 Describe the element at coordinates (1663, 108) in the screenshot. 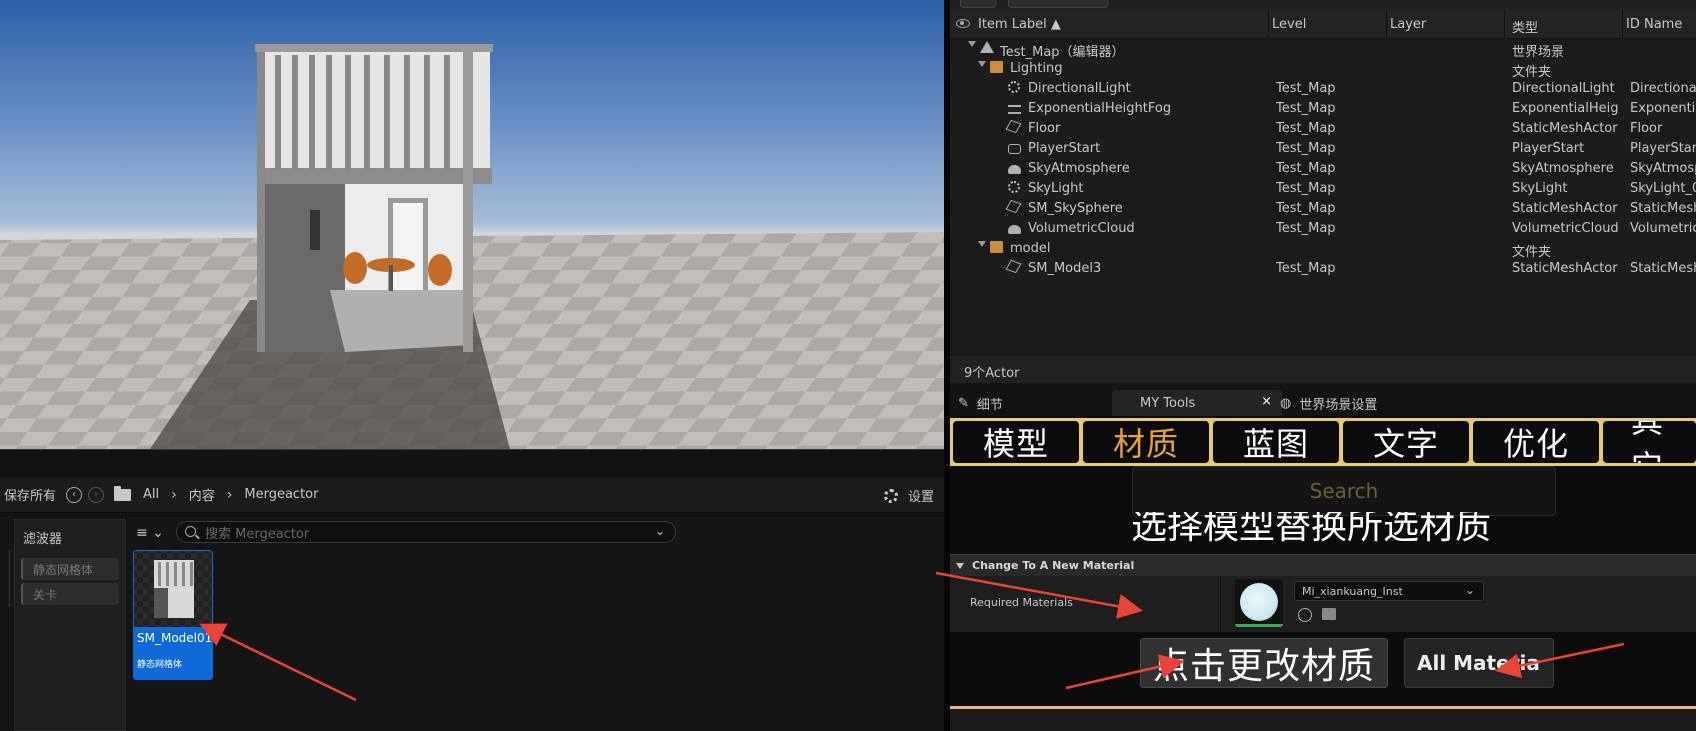

I see `row-id: Exponentiall` at that location.